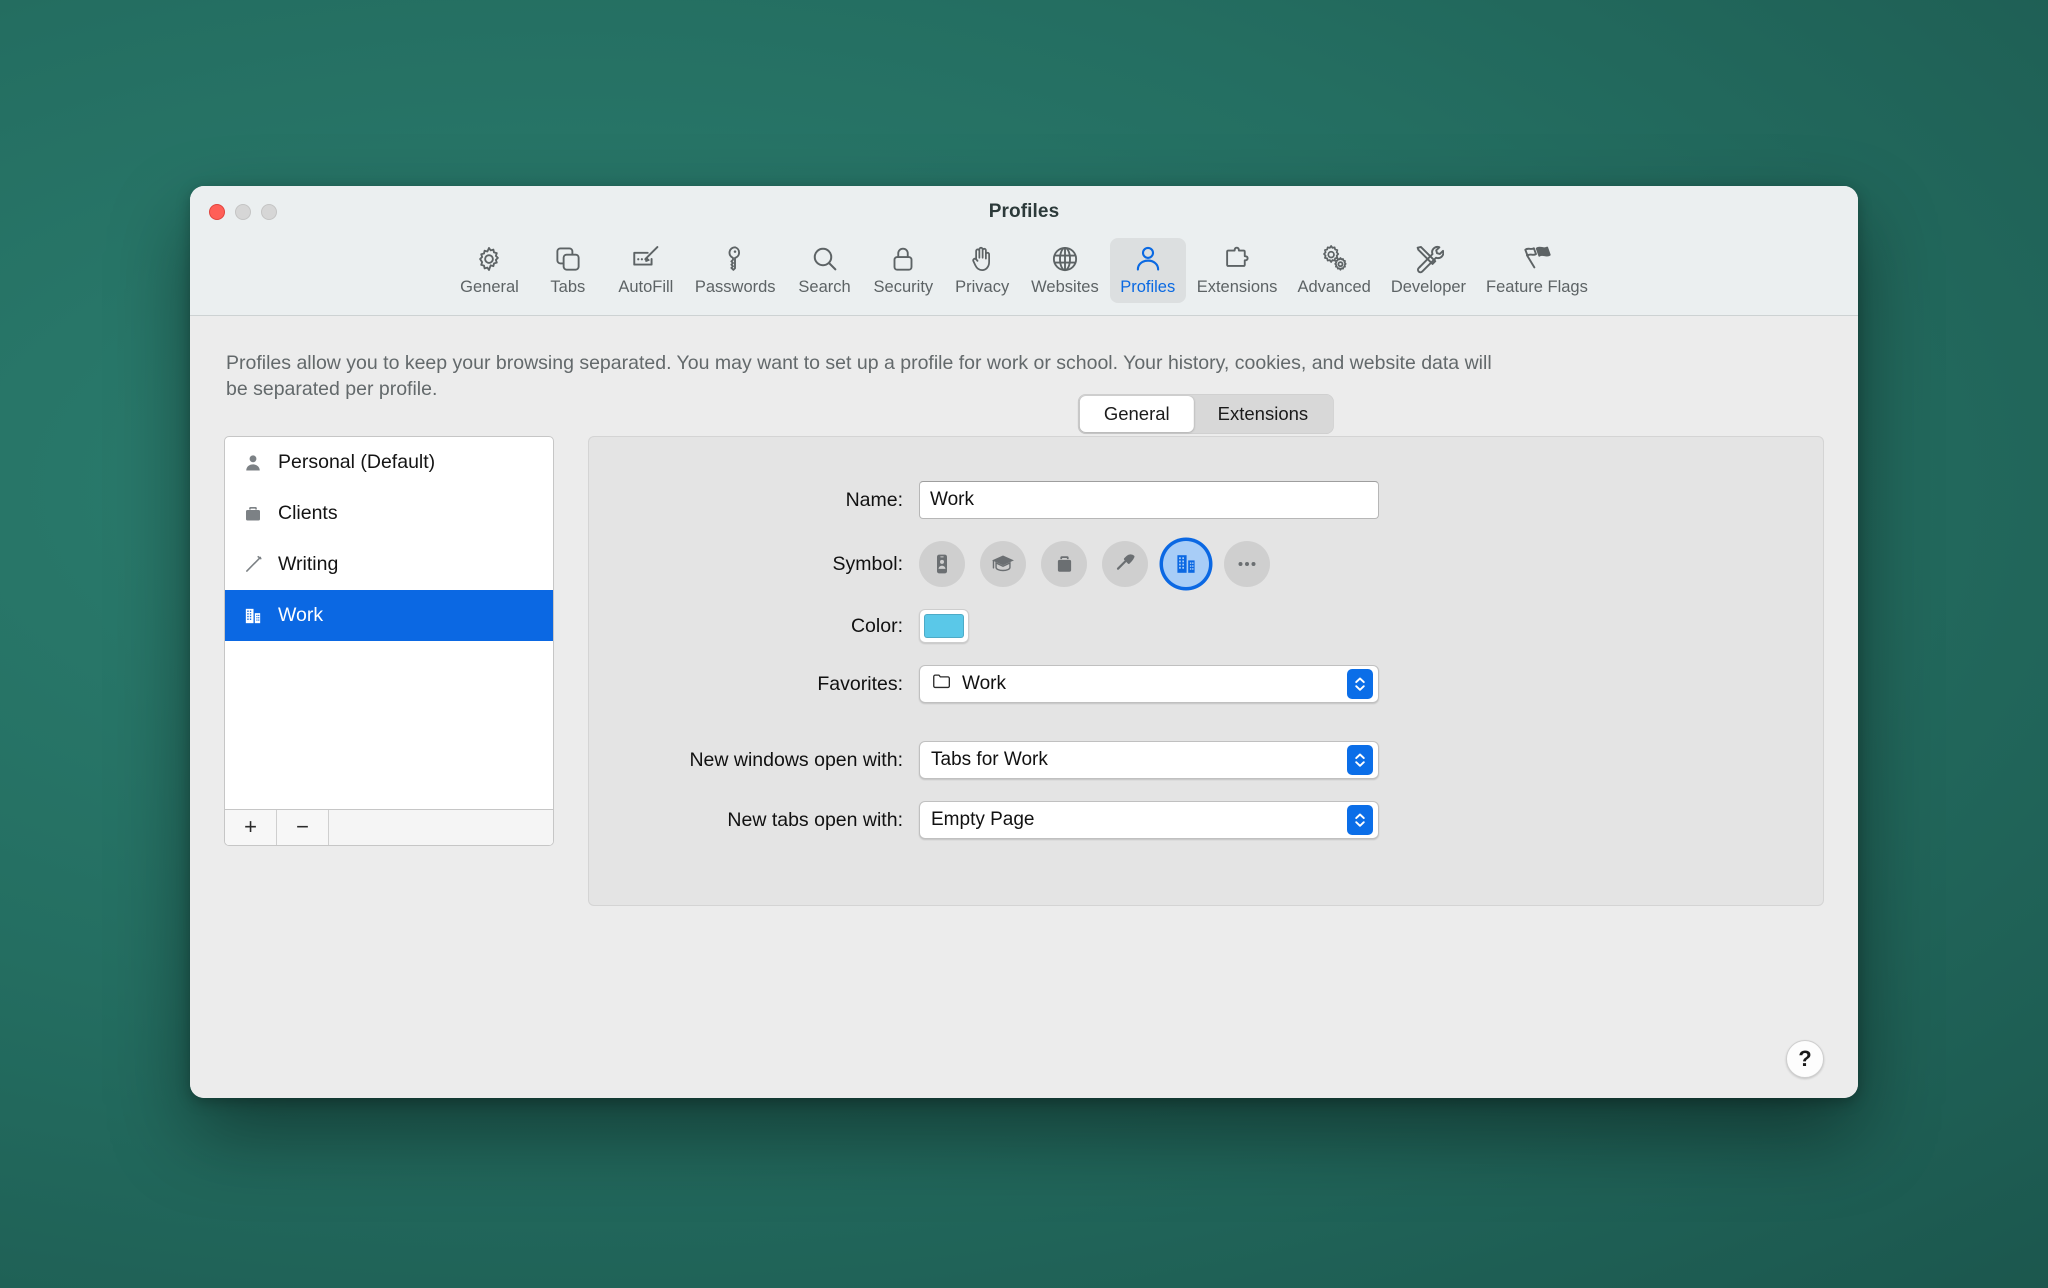 The width and height of the screenshot is (2048, 1288). I want to click on gear-icon, so click(489, 258).